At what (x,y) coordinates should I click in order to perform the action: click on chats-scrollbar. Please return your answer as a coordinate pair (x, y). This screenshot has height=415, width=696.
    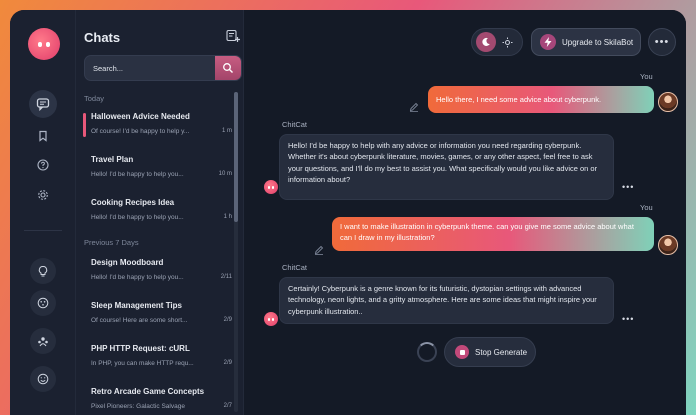
    Looking at the image, I should click on (236, 252).